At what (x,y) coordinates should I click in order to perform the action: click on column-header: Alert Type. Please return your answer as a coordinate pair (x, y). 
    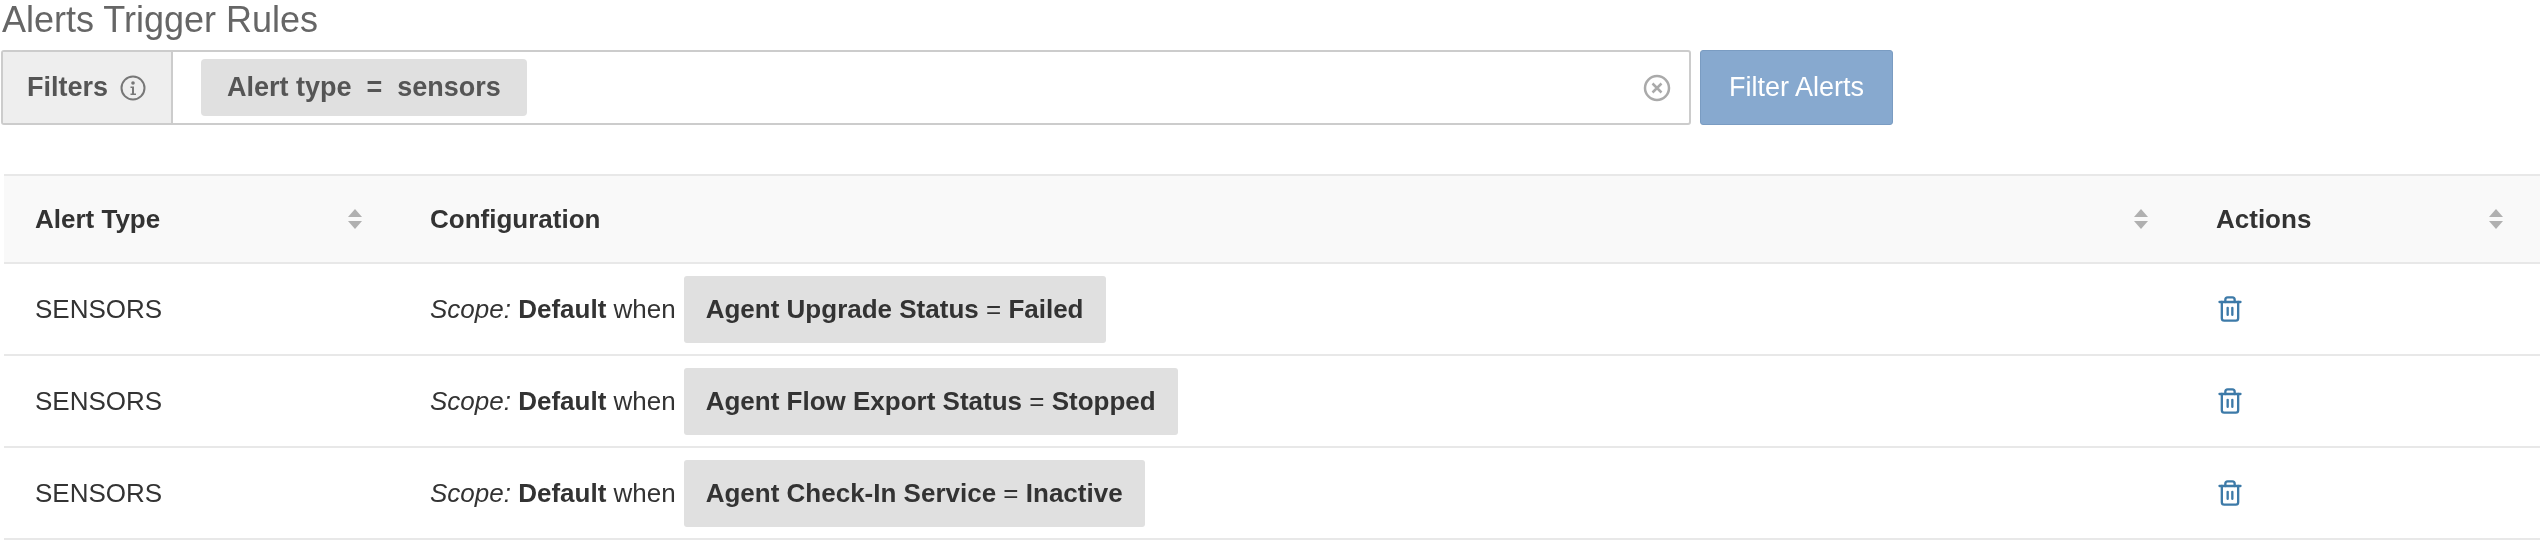
    Looking at the image, I should click on (98, 219).